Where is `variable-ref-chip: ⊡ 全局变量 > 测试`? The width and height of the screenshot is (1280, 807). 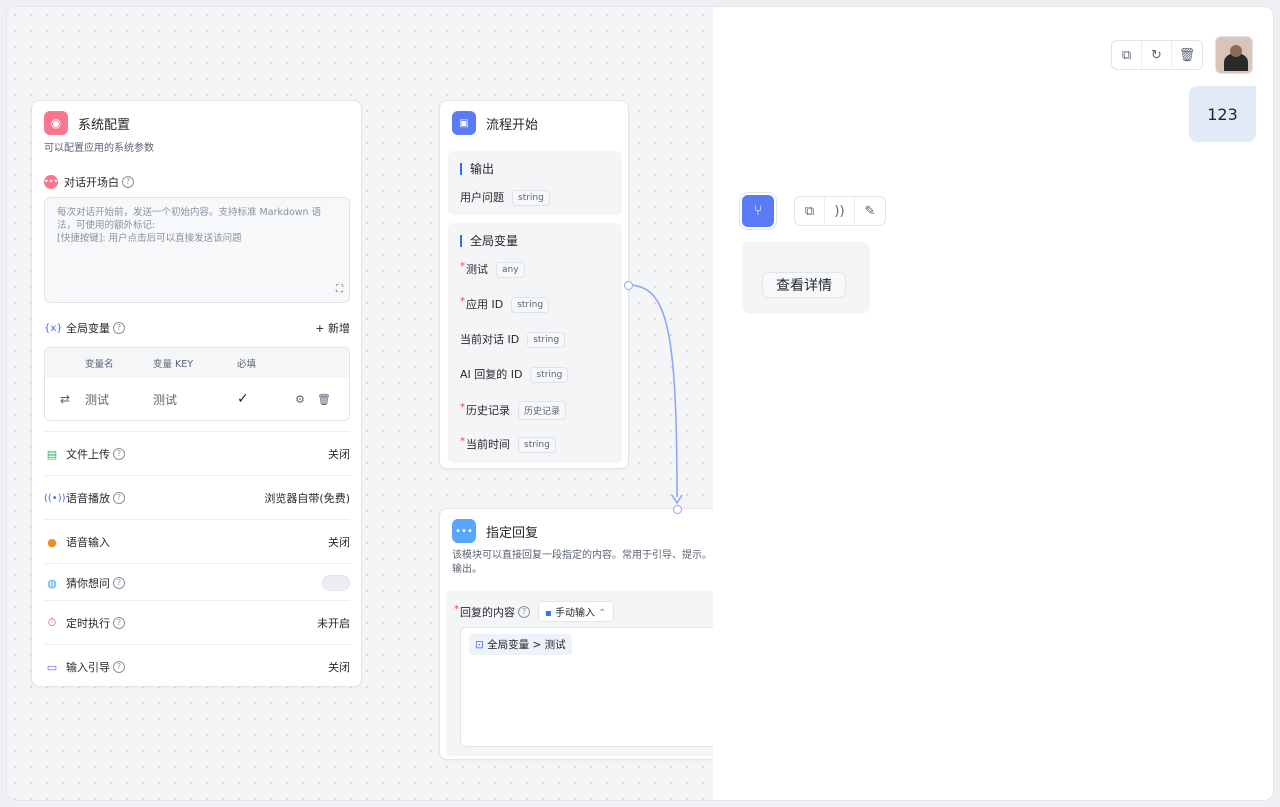 variable-ref-chip: ⊡ 全局变量 > 测试 is located at coordinates (520, 644).